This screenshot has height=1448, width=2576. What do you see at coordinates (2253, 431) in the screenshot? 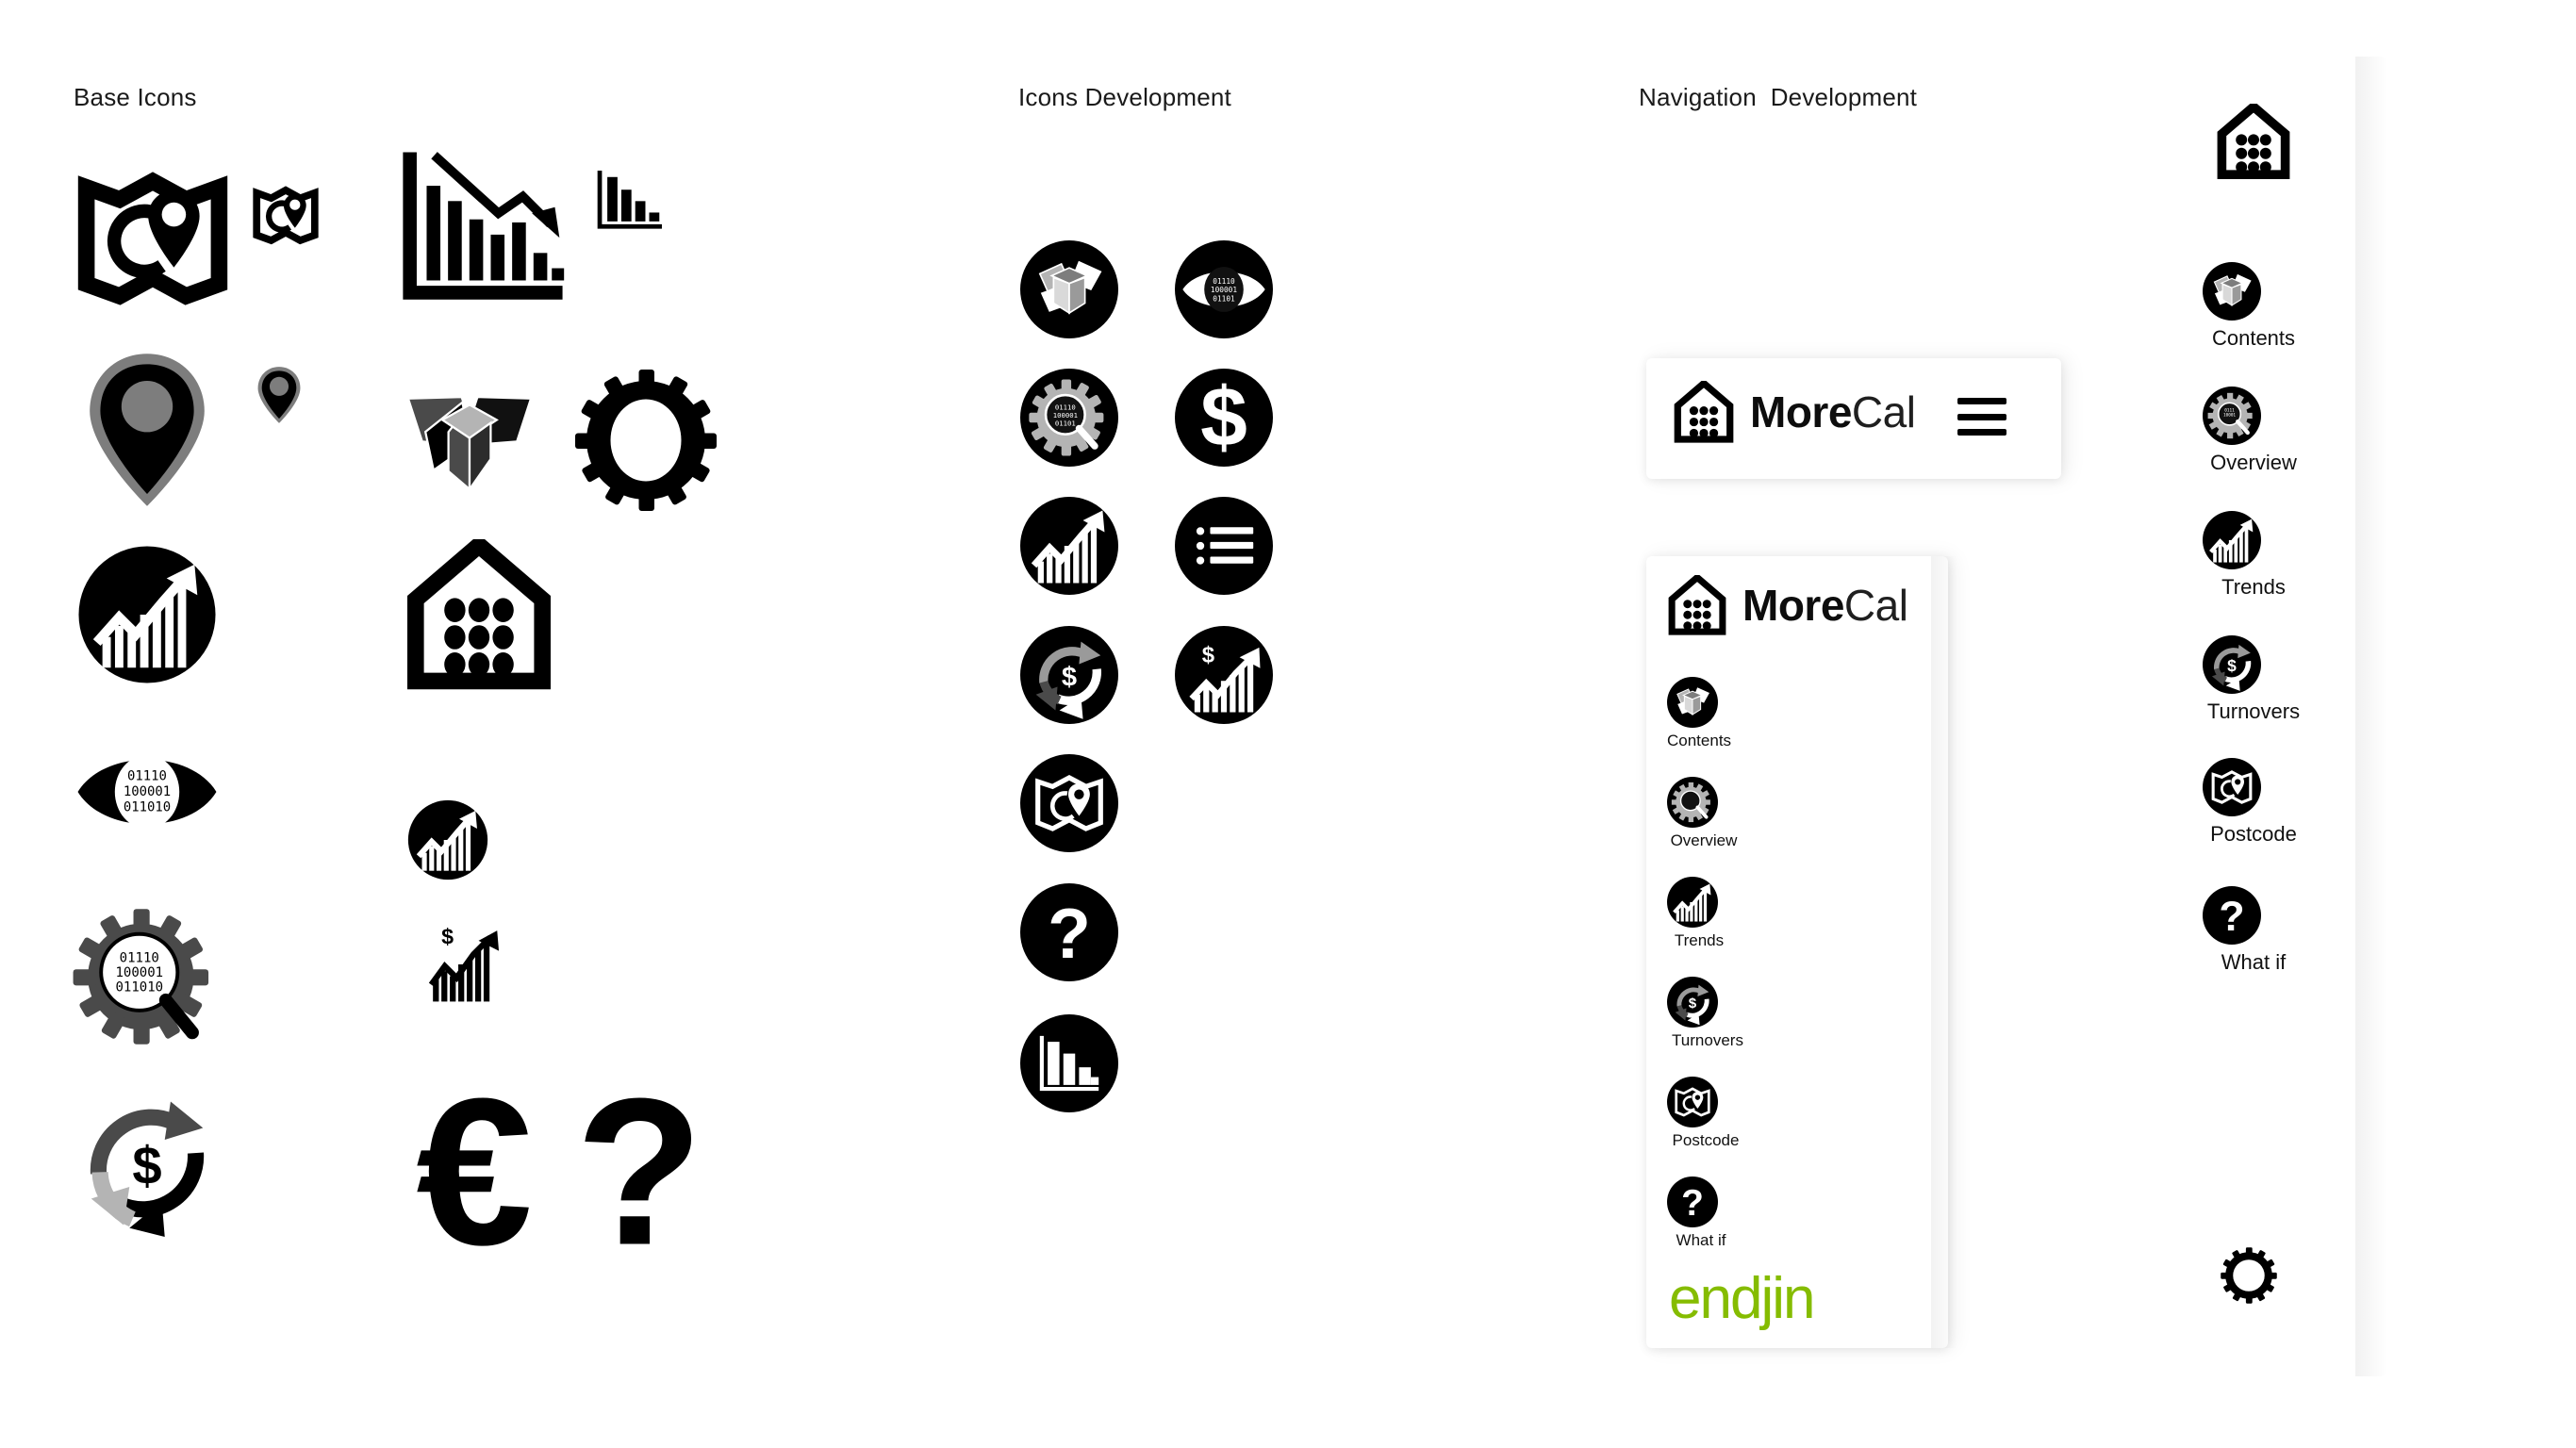
I see `rail-item-overview: 0111 10001 Overview` at bounding box center [2253, 431].